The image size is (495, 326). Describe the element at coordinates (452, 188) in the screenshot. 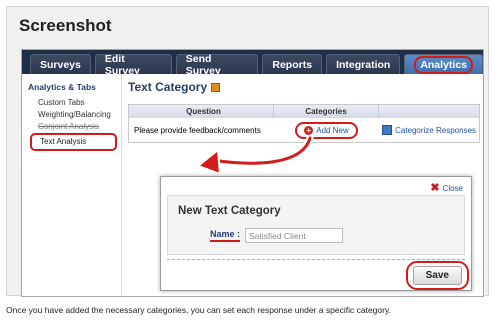

I see `close-label: Close` at that location.